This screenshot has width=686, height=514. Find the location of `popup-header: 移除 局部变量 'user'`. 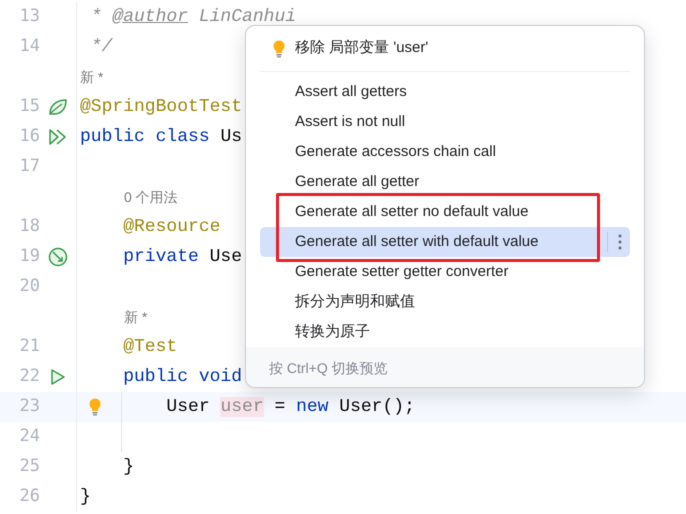

popup-header: 移除 局部变量 'user' is located at coordinates (361, 48).